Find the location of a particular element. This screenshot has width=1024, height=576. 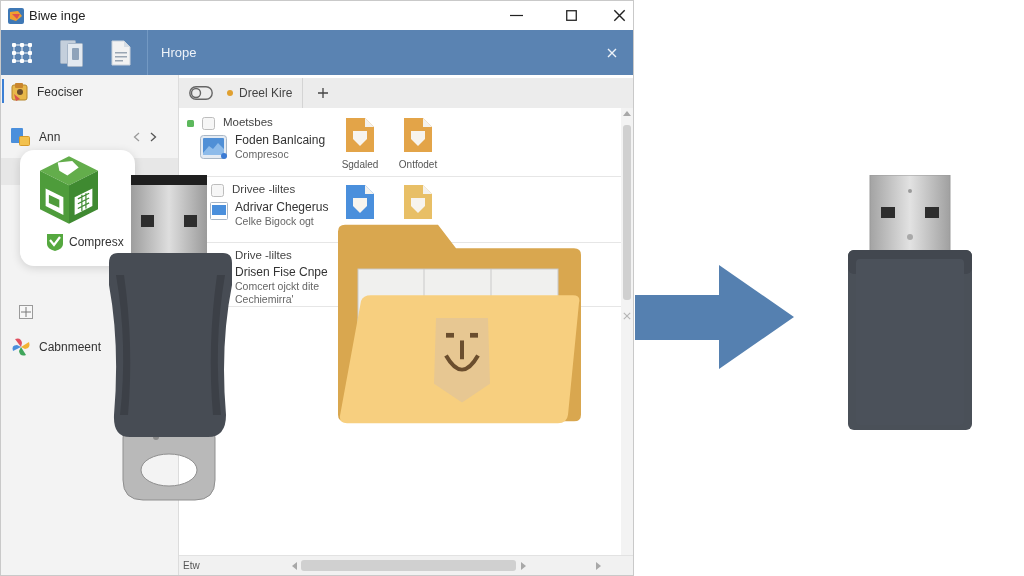

squares-icon is located at coordinates (21, 137).